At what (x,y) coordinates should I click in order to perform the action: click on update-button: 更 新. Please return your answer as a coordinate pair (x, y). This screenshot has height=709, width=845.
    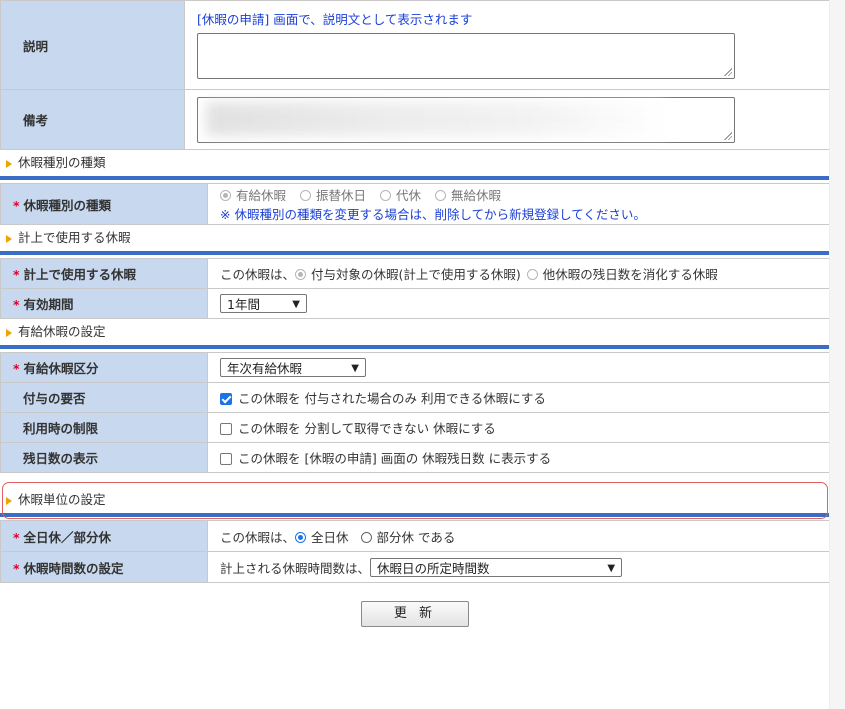
    Looking at the image, I should click on (415, 614).